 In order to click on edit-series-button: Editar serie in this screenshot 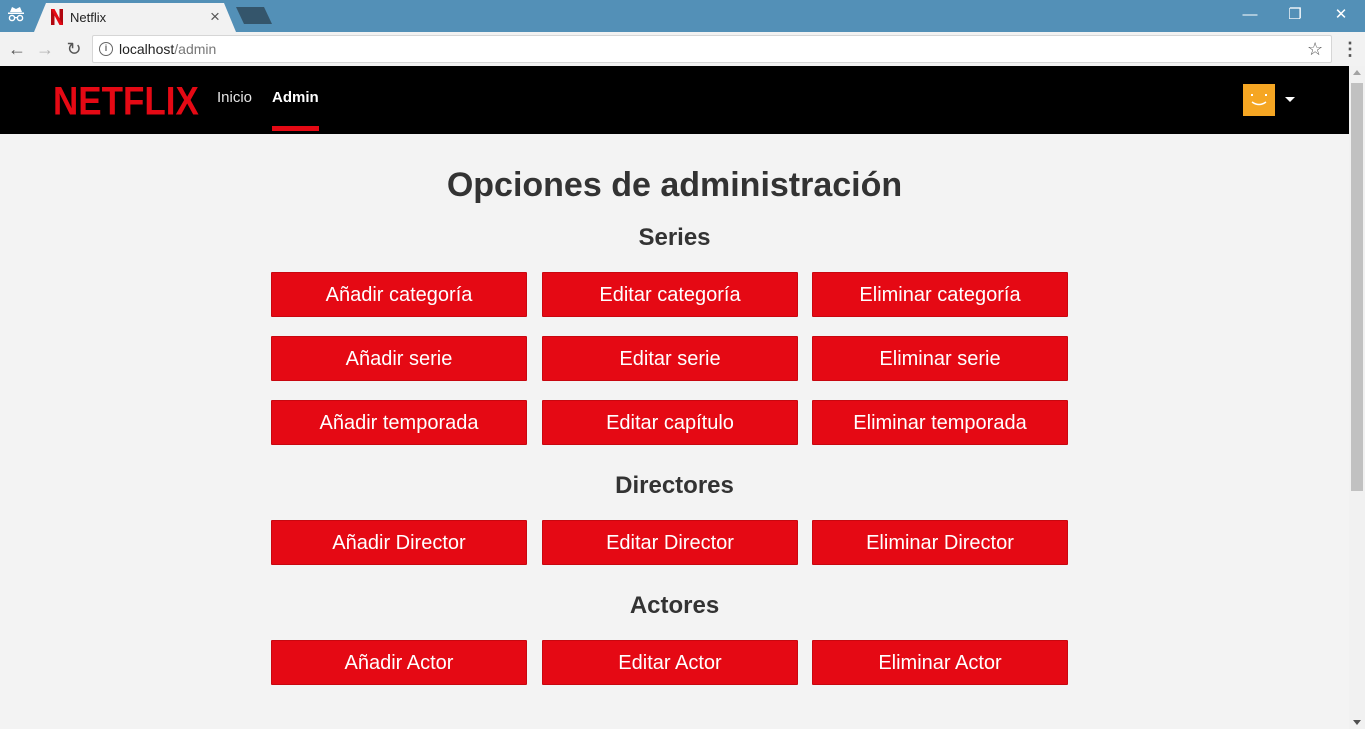, I will do `click(670, 358)`.